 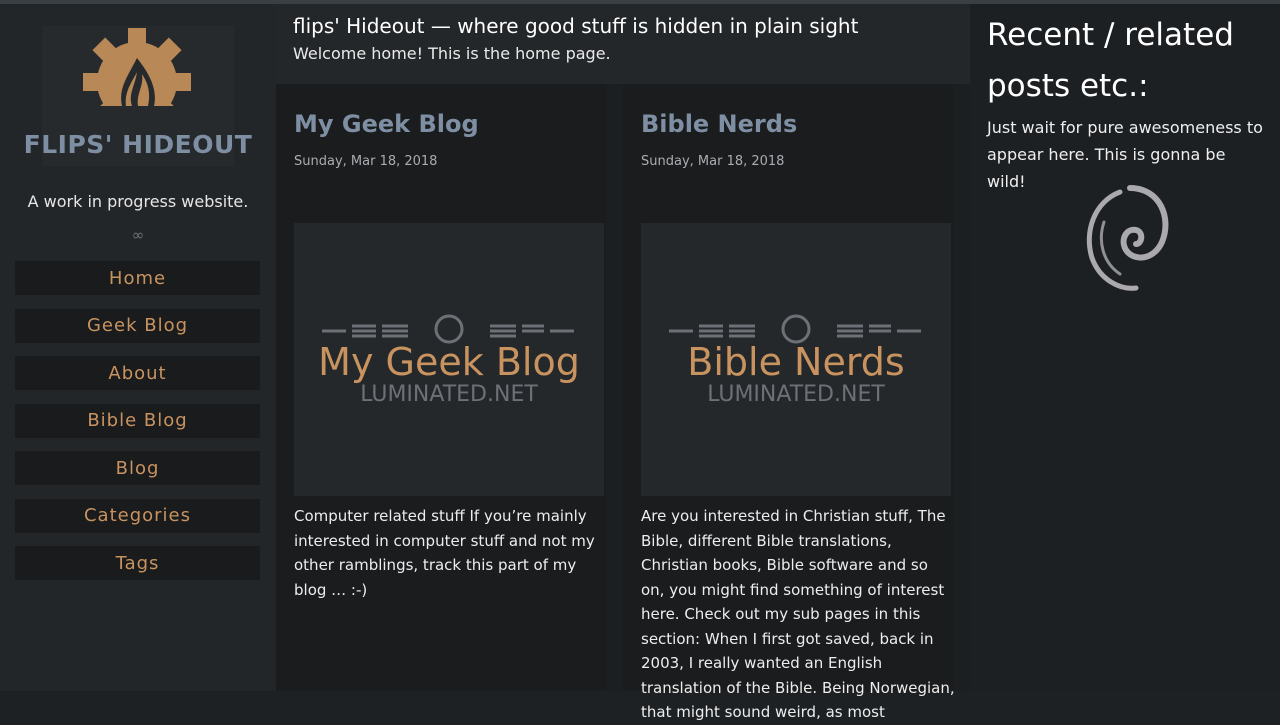 What do you see at coordinates (1127, 238) in the screenshot?
I see `debian-swirl-icon` at bounding box center [1127, 238].